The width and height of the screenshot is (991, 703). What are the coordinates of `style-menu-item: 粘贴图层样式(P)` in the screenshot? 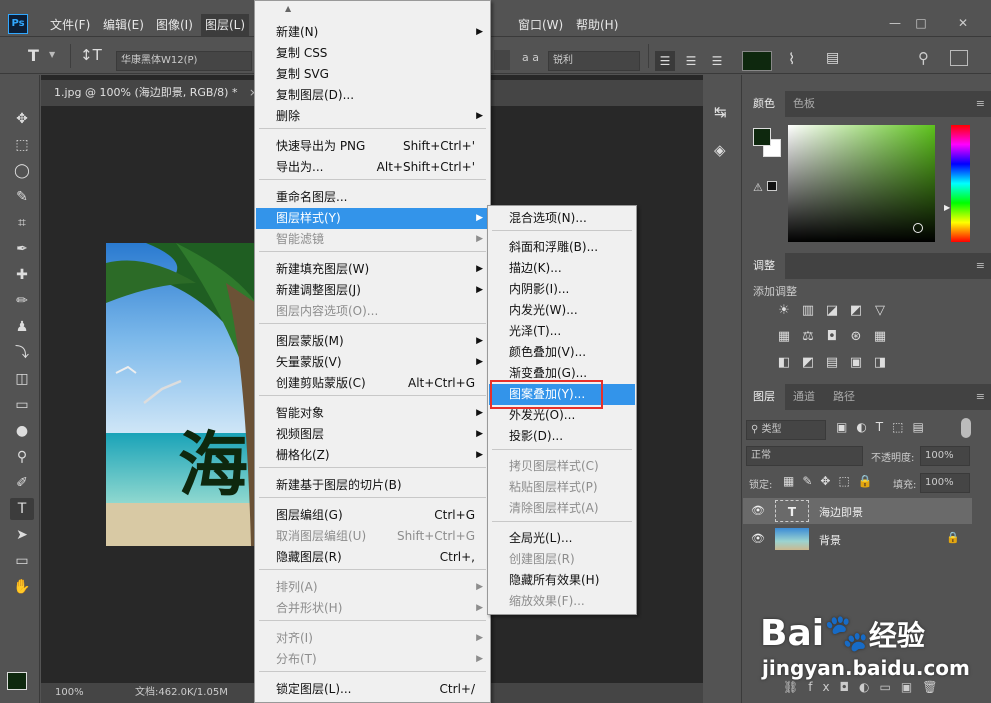 It's located at (562, 487).